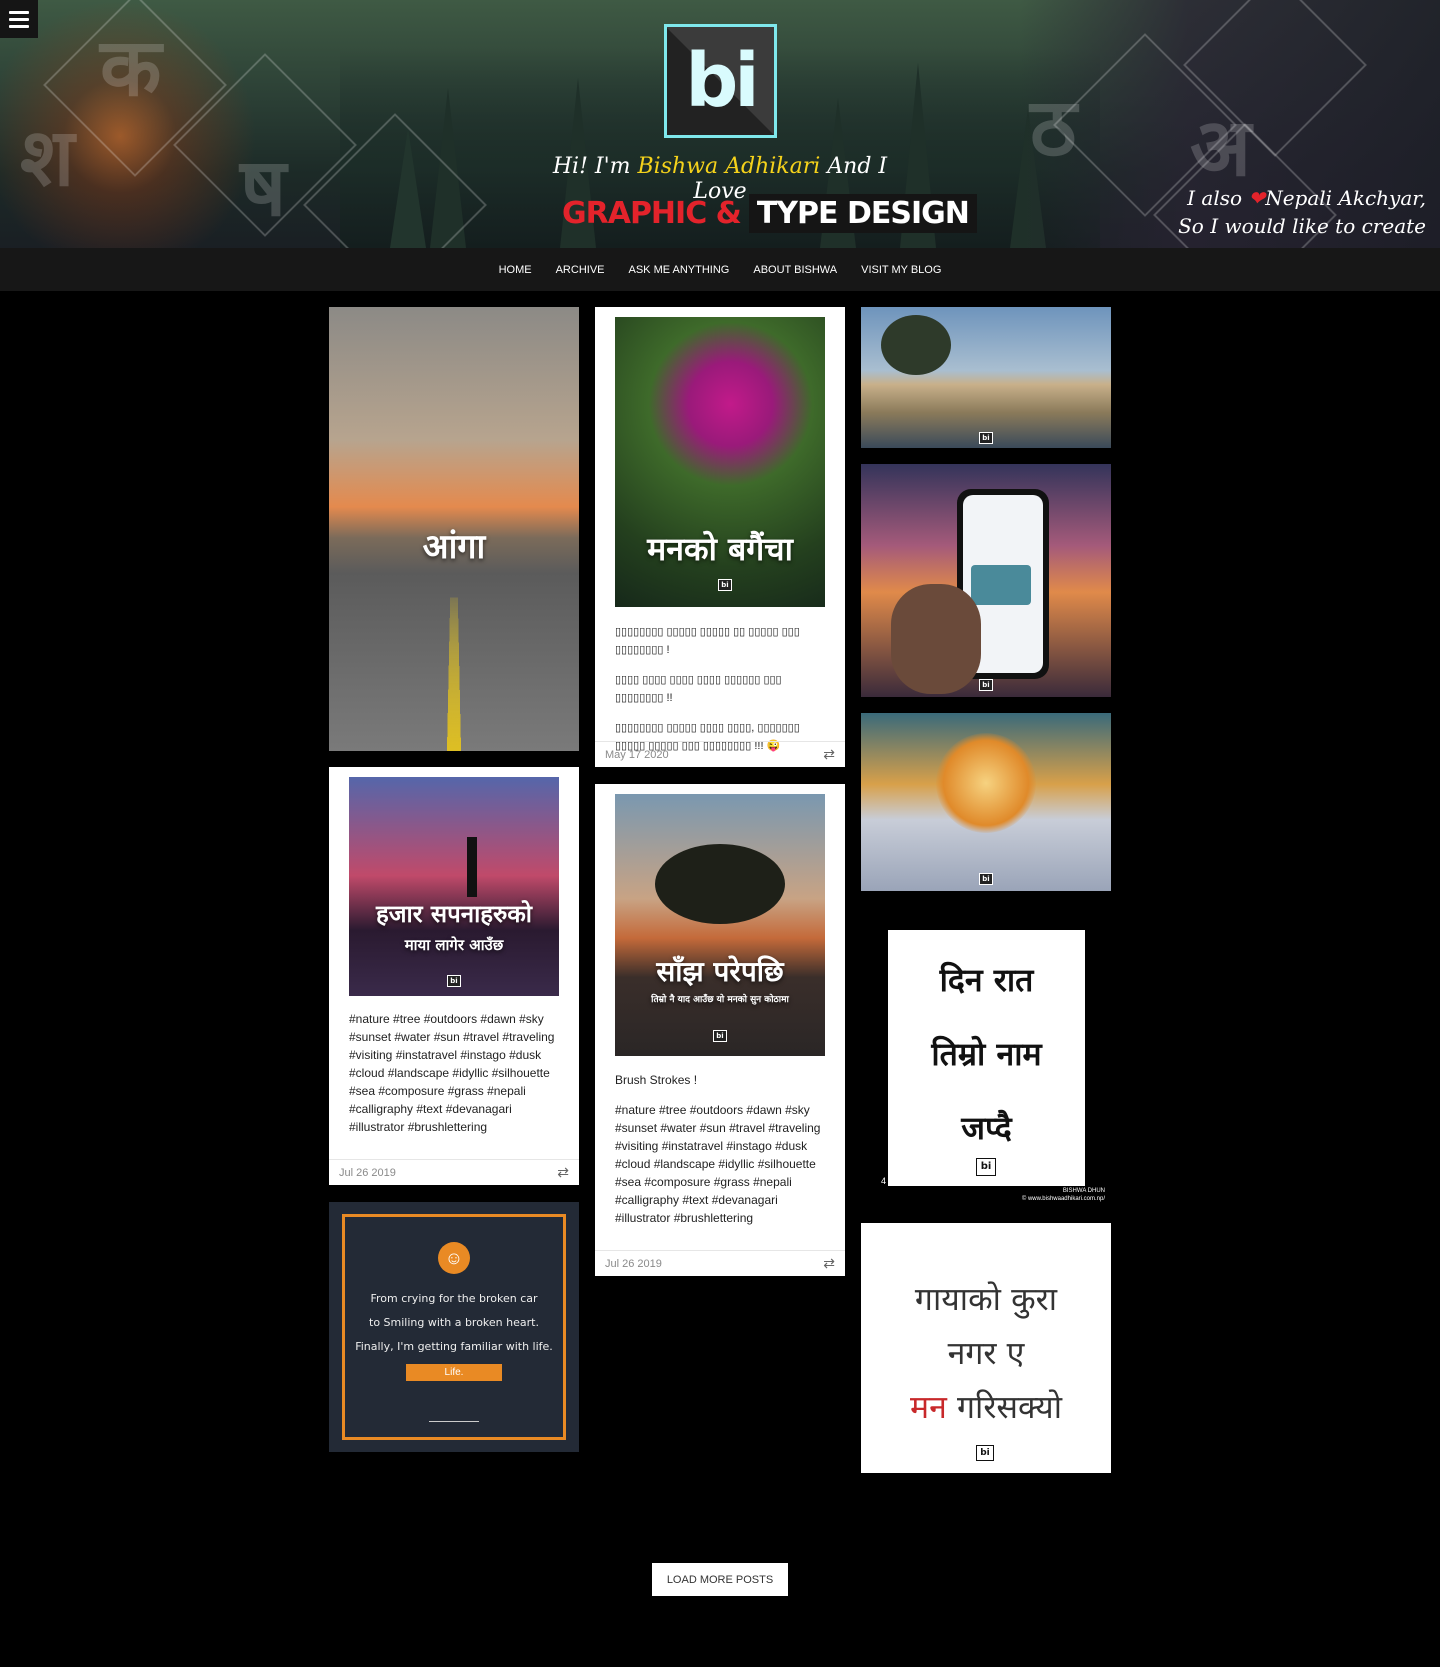 The width and height of the screenshot is (1440, 1667). I want to click on dreams-subtitle: माया लागेर आउँछ, so click(454, 945).